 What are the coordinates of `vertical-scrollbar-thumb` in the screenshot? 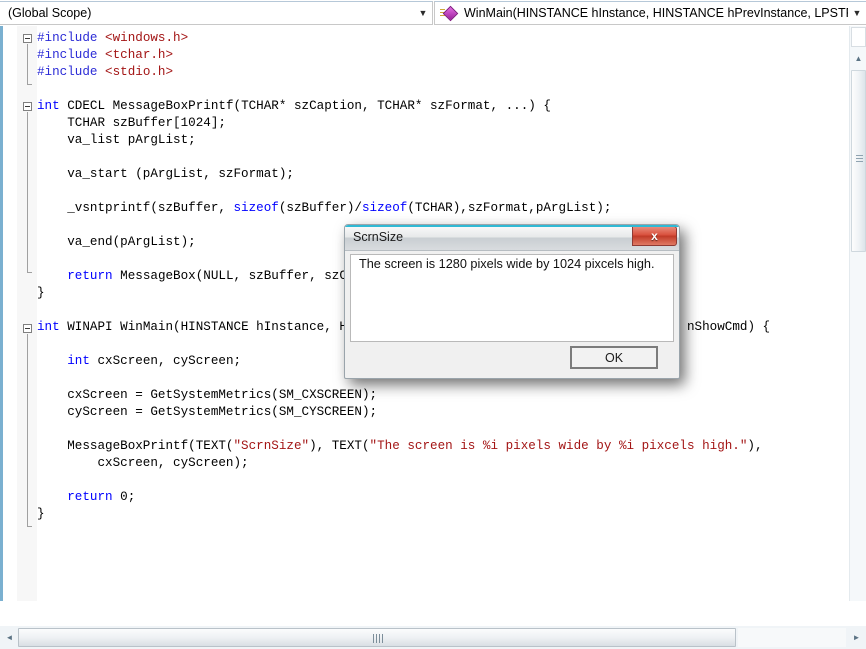 It's located at (858, 161).